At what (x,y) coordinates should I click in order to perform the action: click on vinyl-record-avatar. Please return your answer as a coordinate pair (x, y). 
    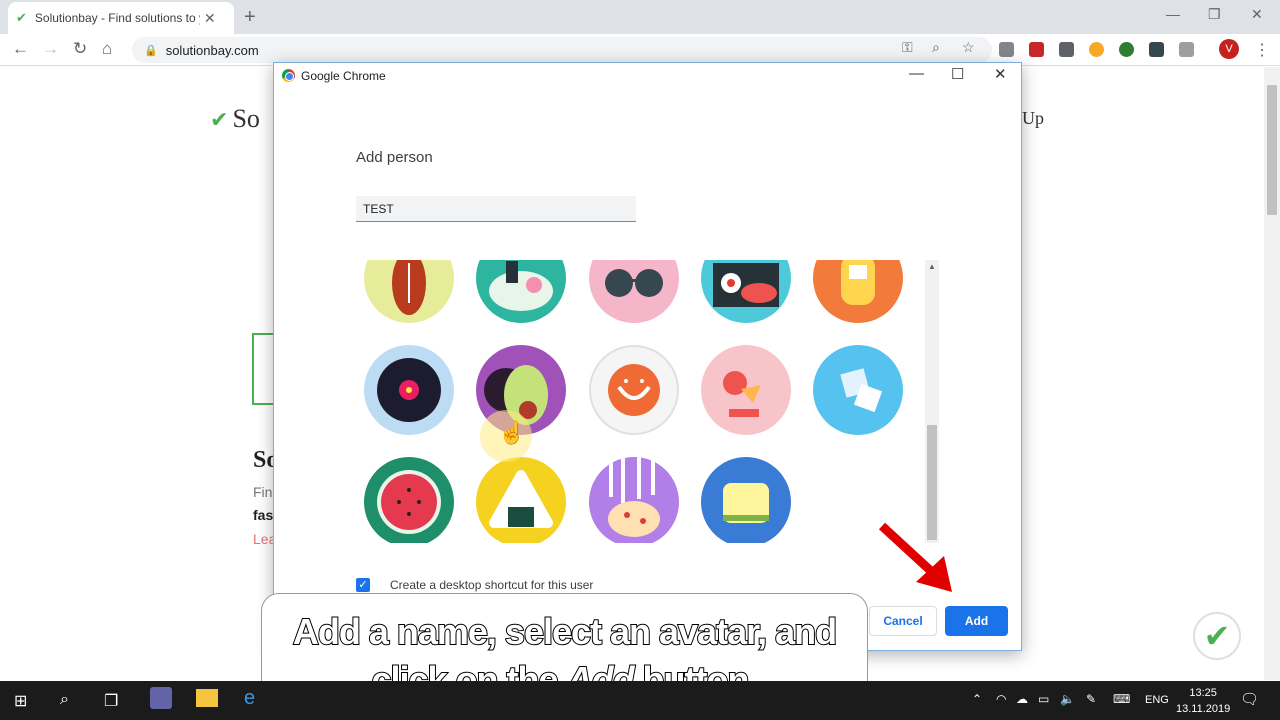
    Looking at the image, I should click on (409, 390).